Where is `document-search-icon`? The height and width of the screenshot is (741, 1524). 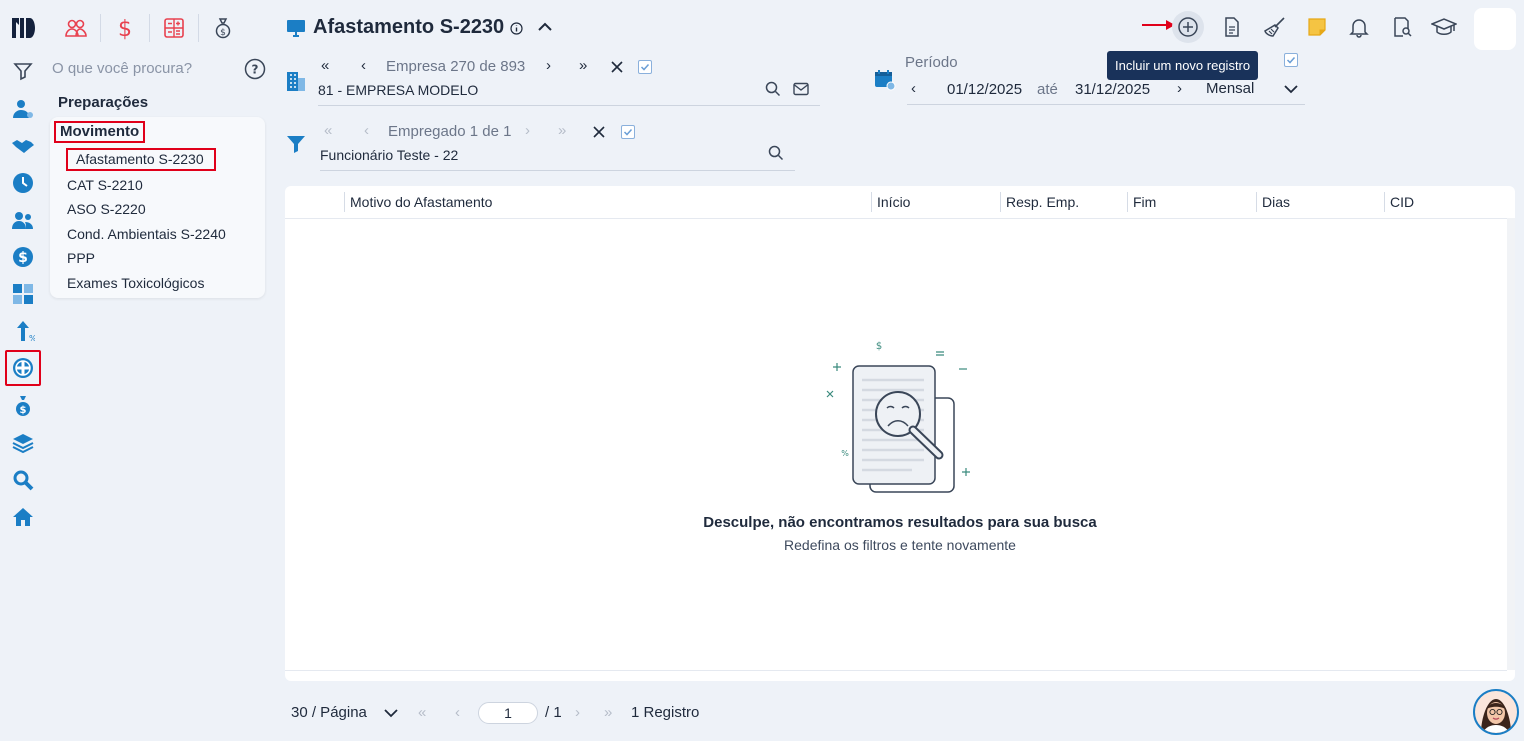 document-search-icon is located at coordinates (1403, 27).